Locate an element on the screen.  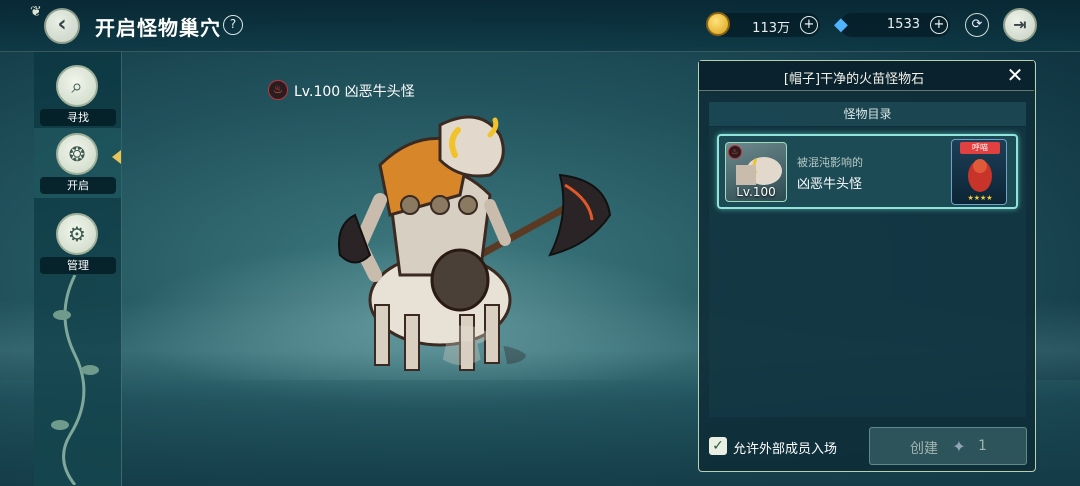
monster-name: 凶恶牛头怪 is located at coordinates (830, 184).